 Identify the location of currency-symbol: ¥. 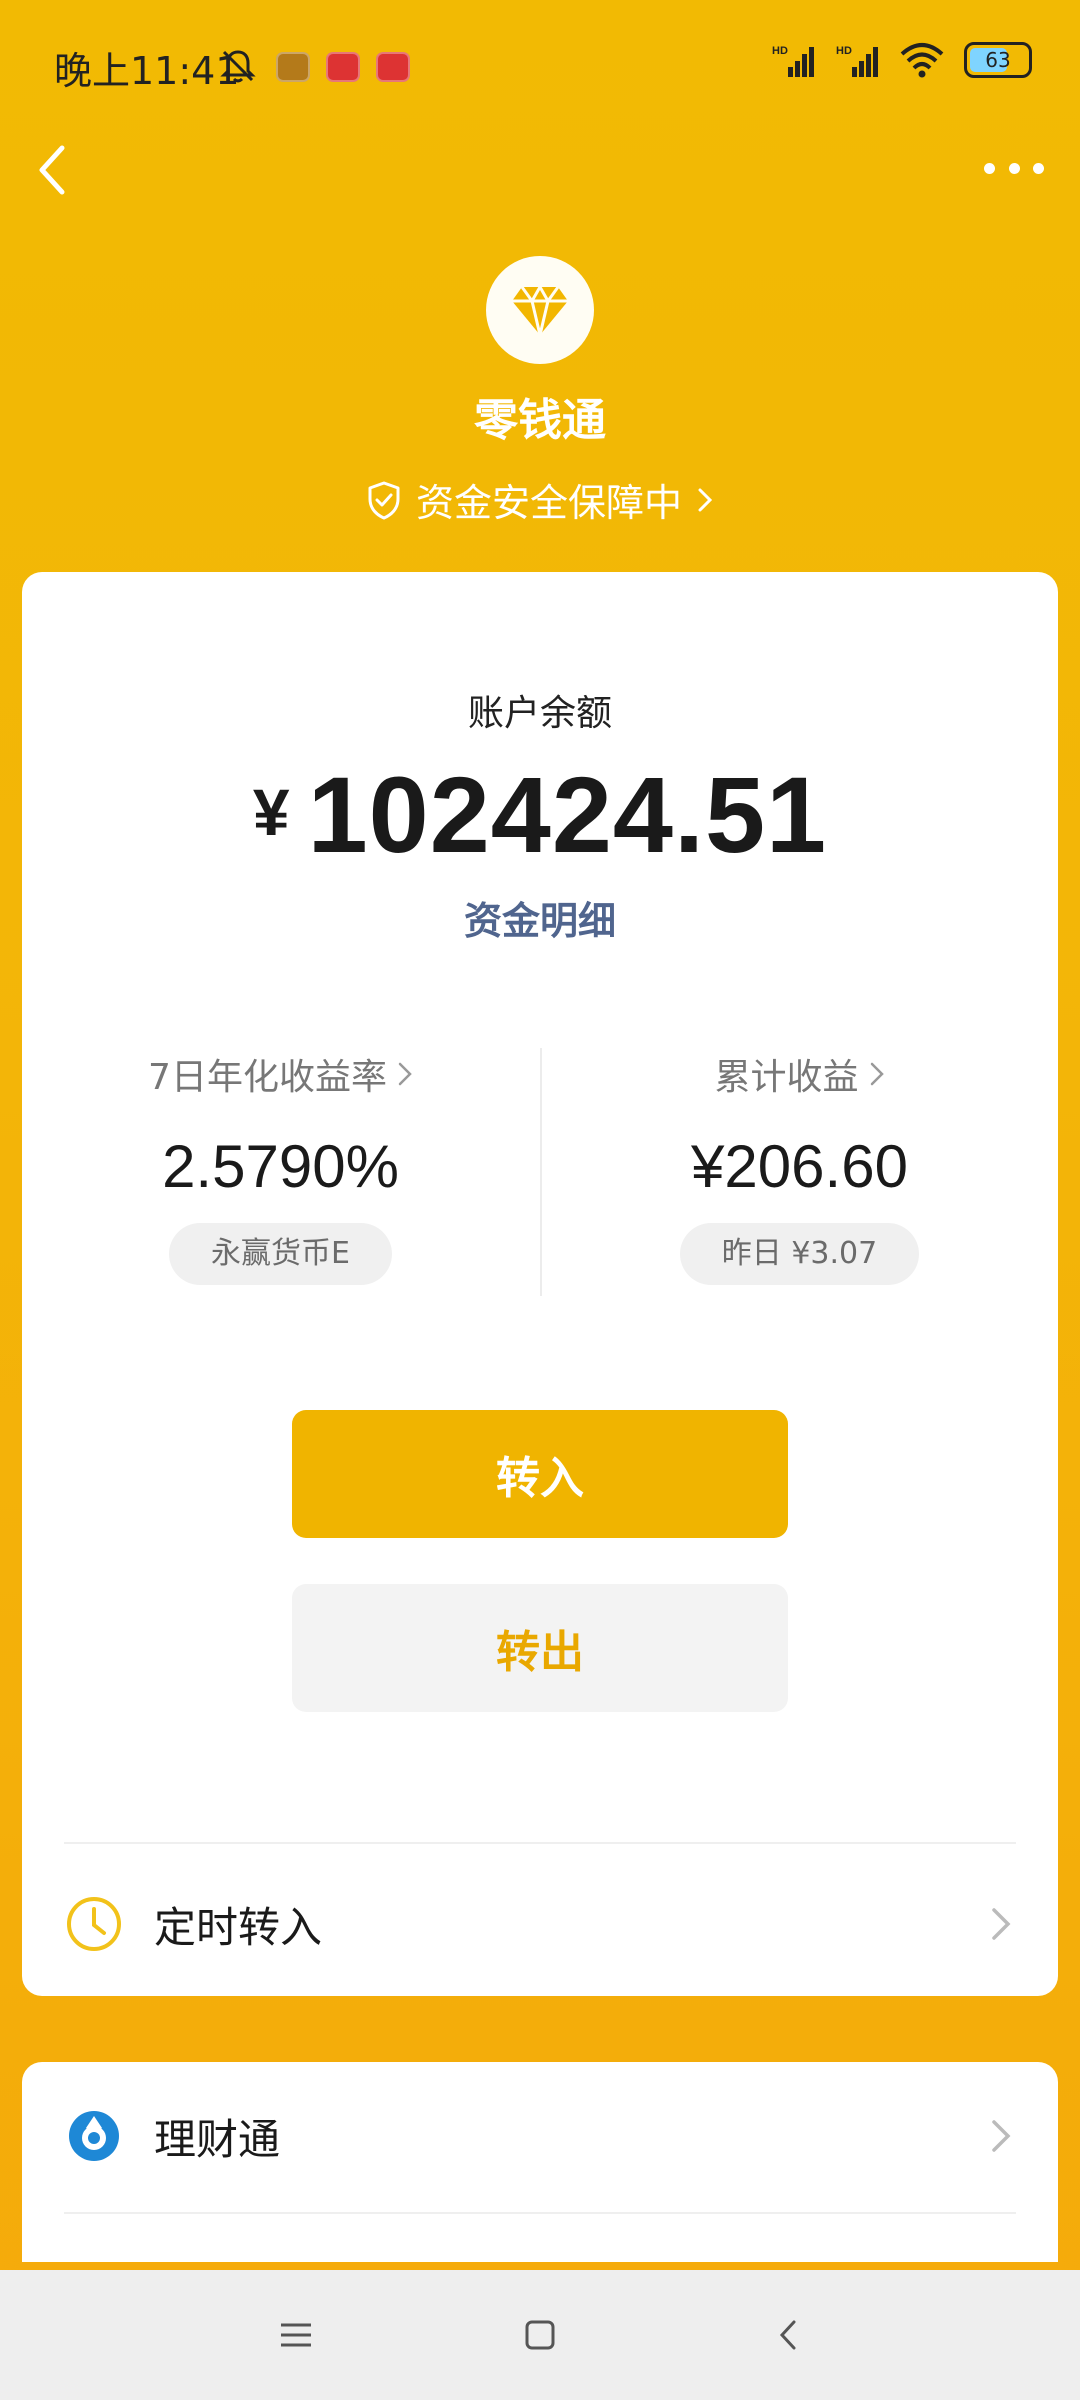
(271, 812).